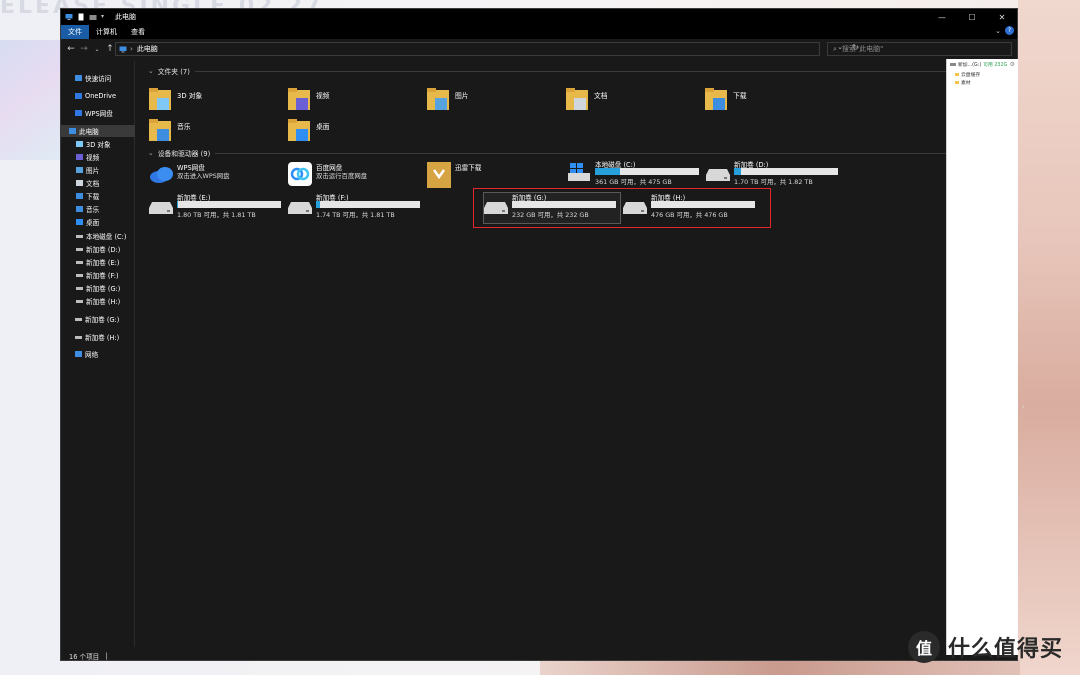 The image size is (1080, 675). I want to click on tab-file: 文件, so click(75, 32).